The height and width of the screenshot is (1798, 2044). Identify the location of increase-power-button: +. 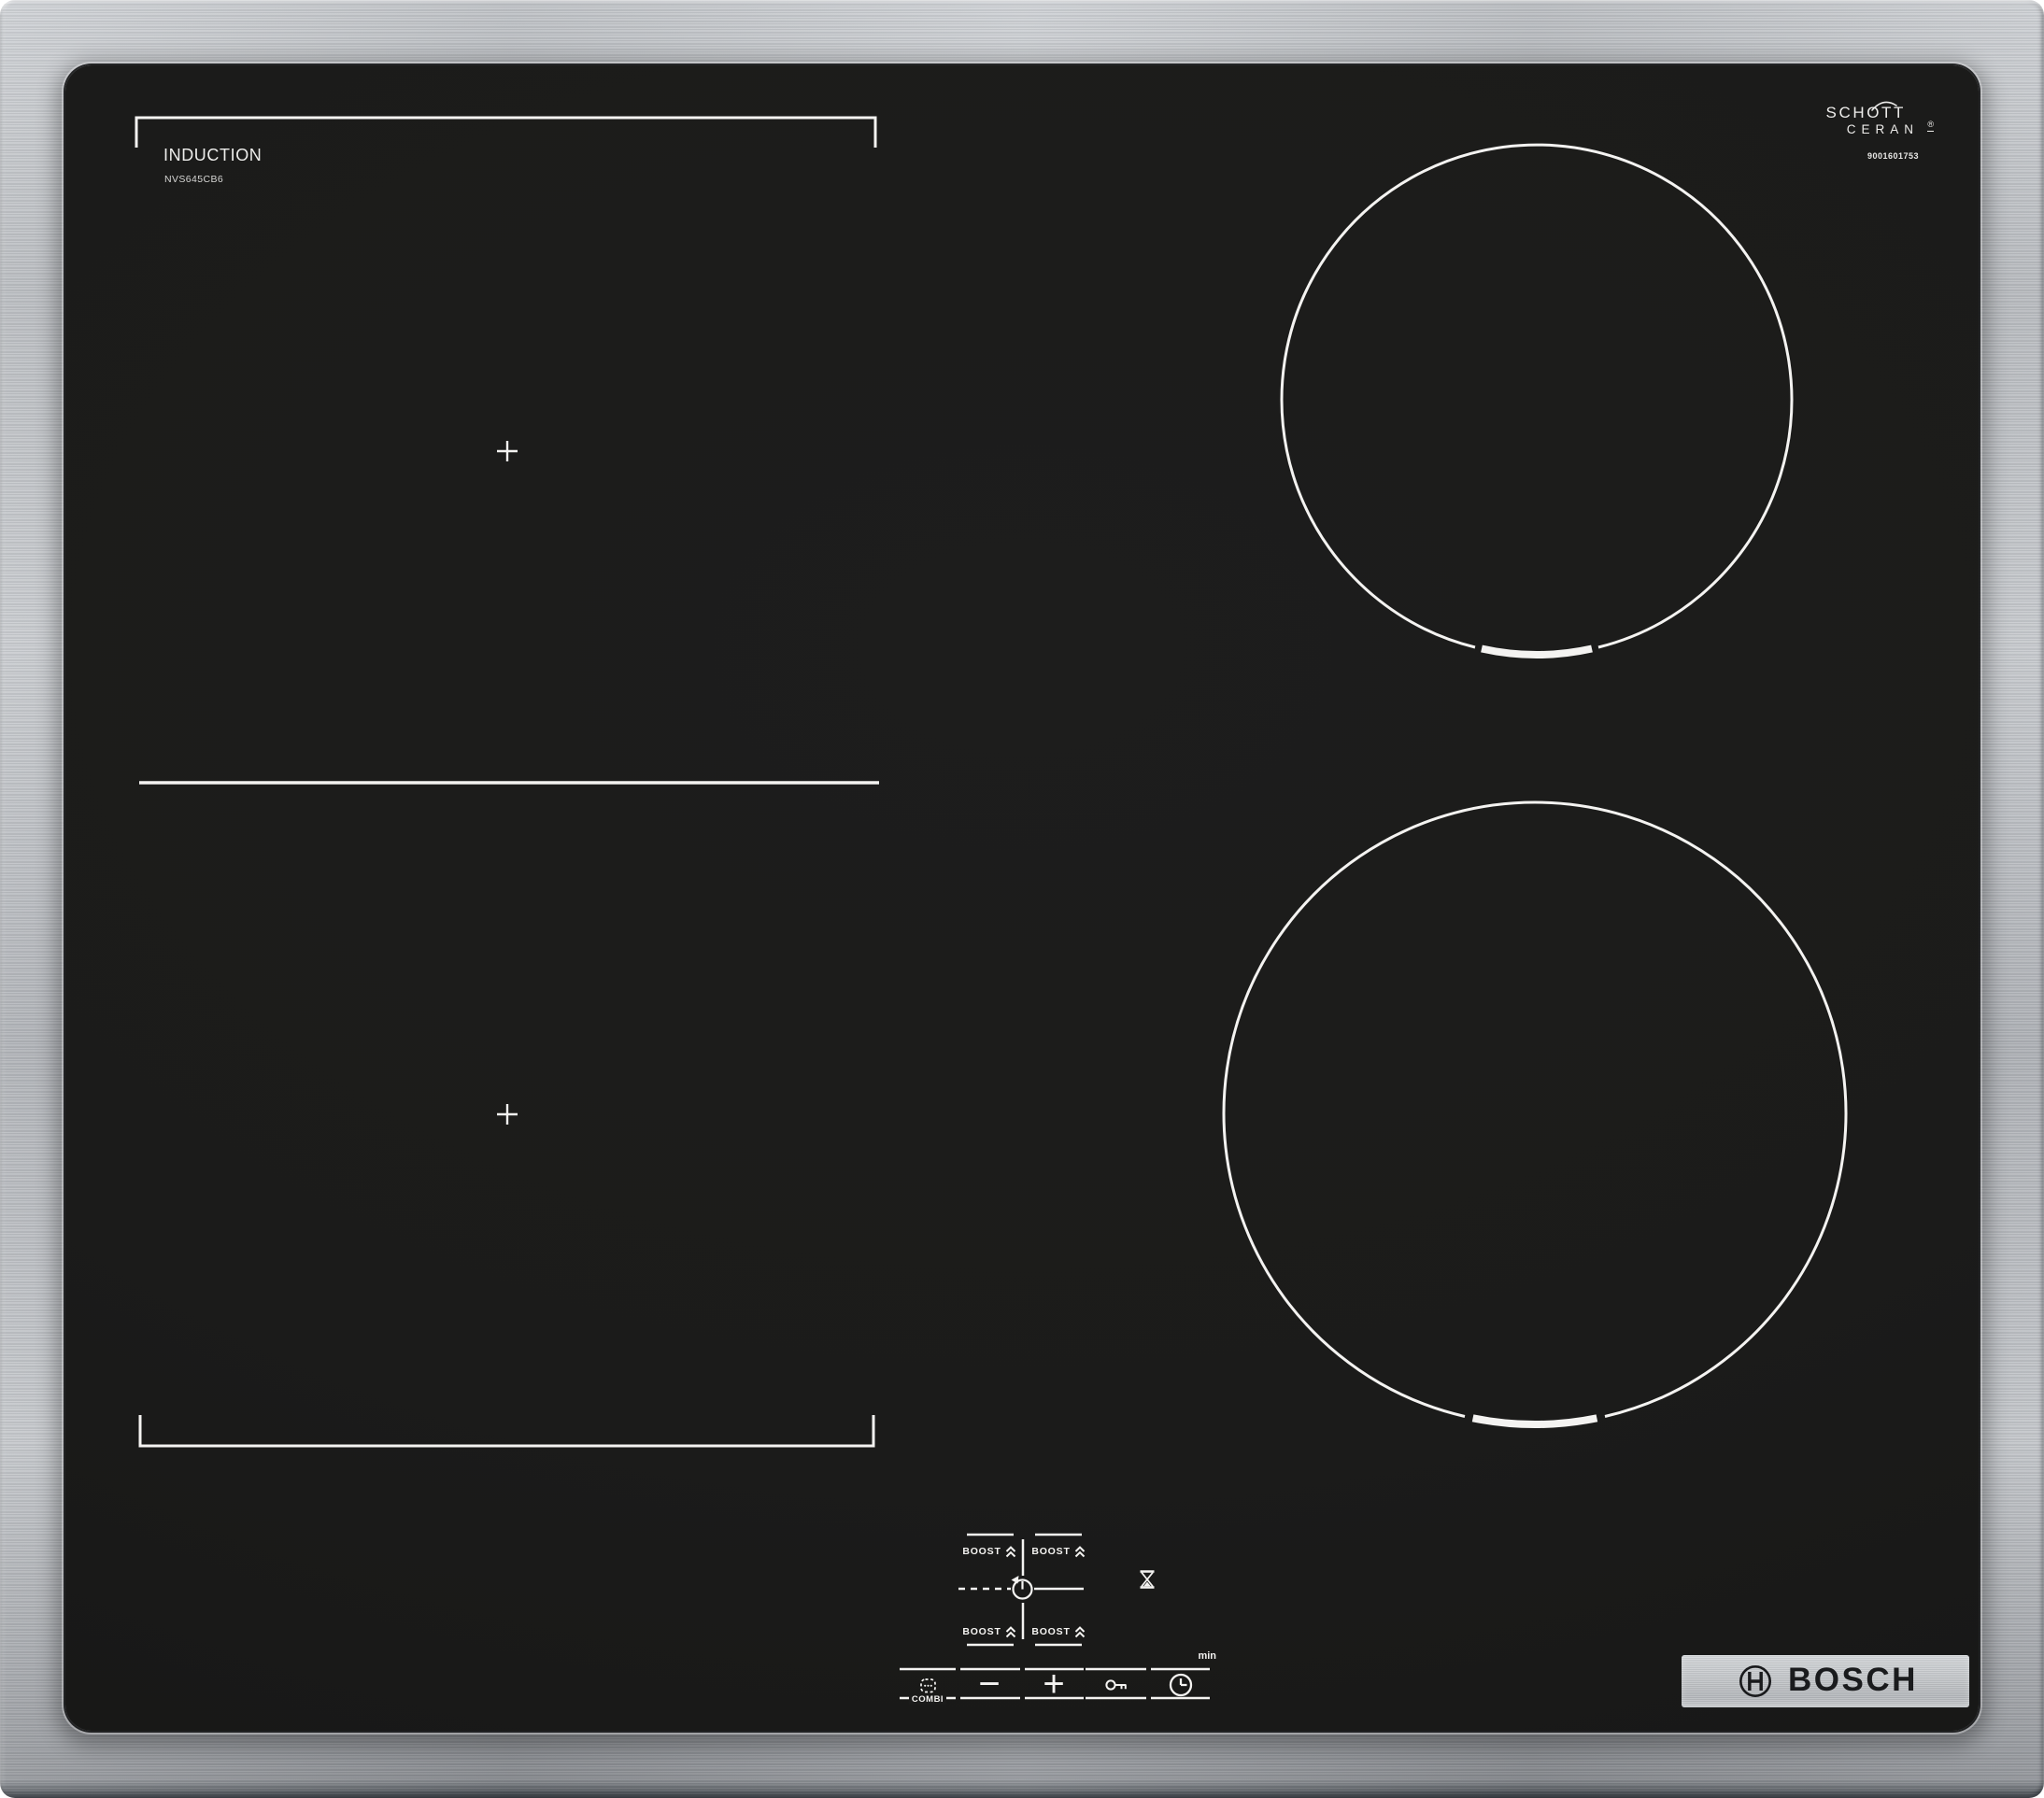
(1054, 1684).